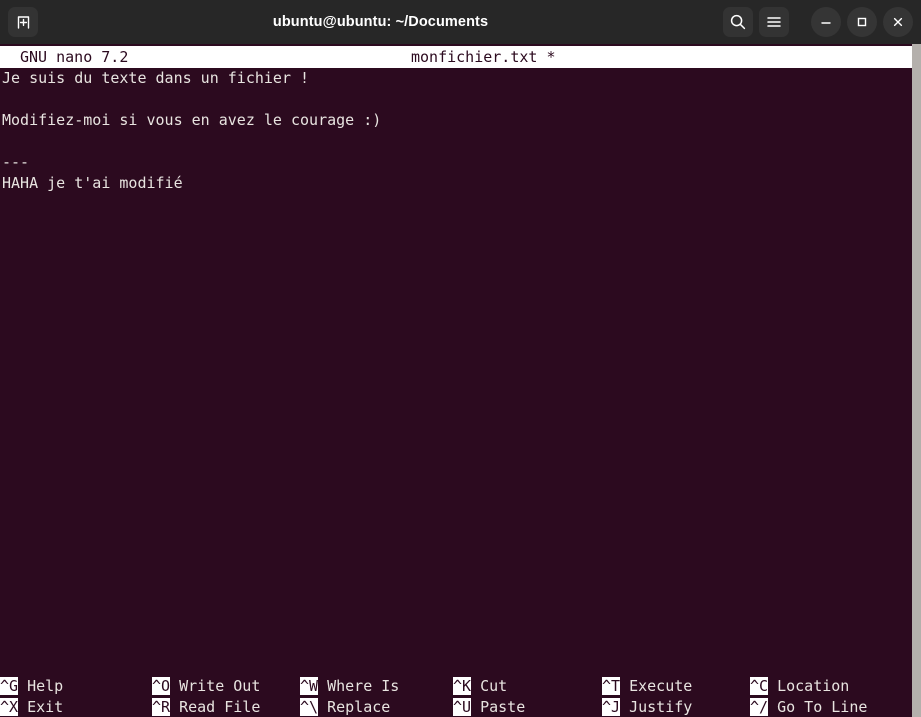 This screenshot has height=717, width=921. What do you see at coordinates (916, 380) in the screenshot?
I see `terminal-scrollbar` at bounding box center [916, 380].